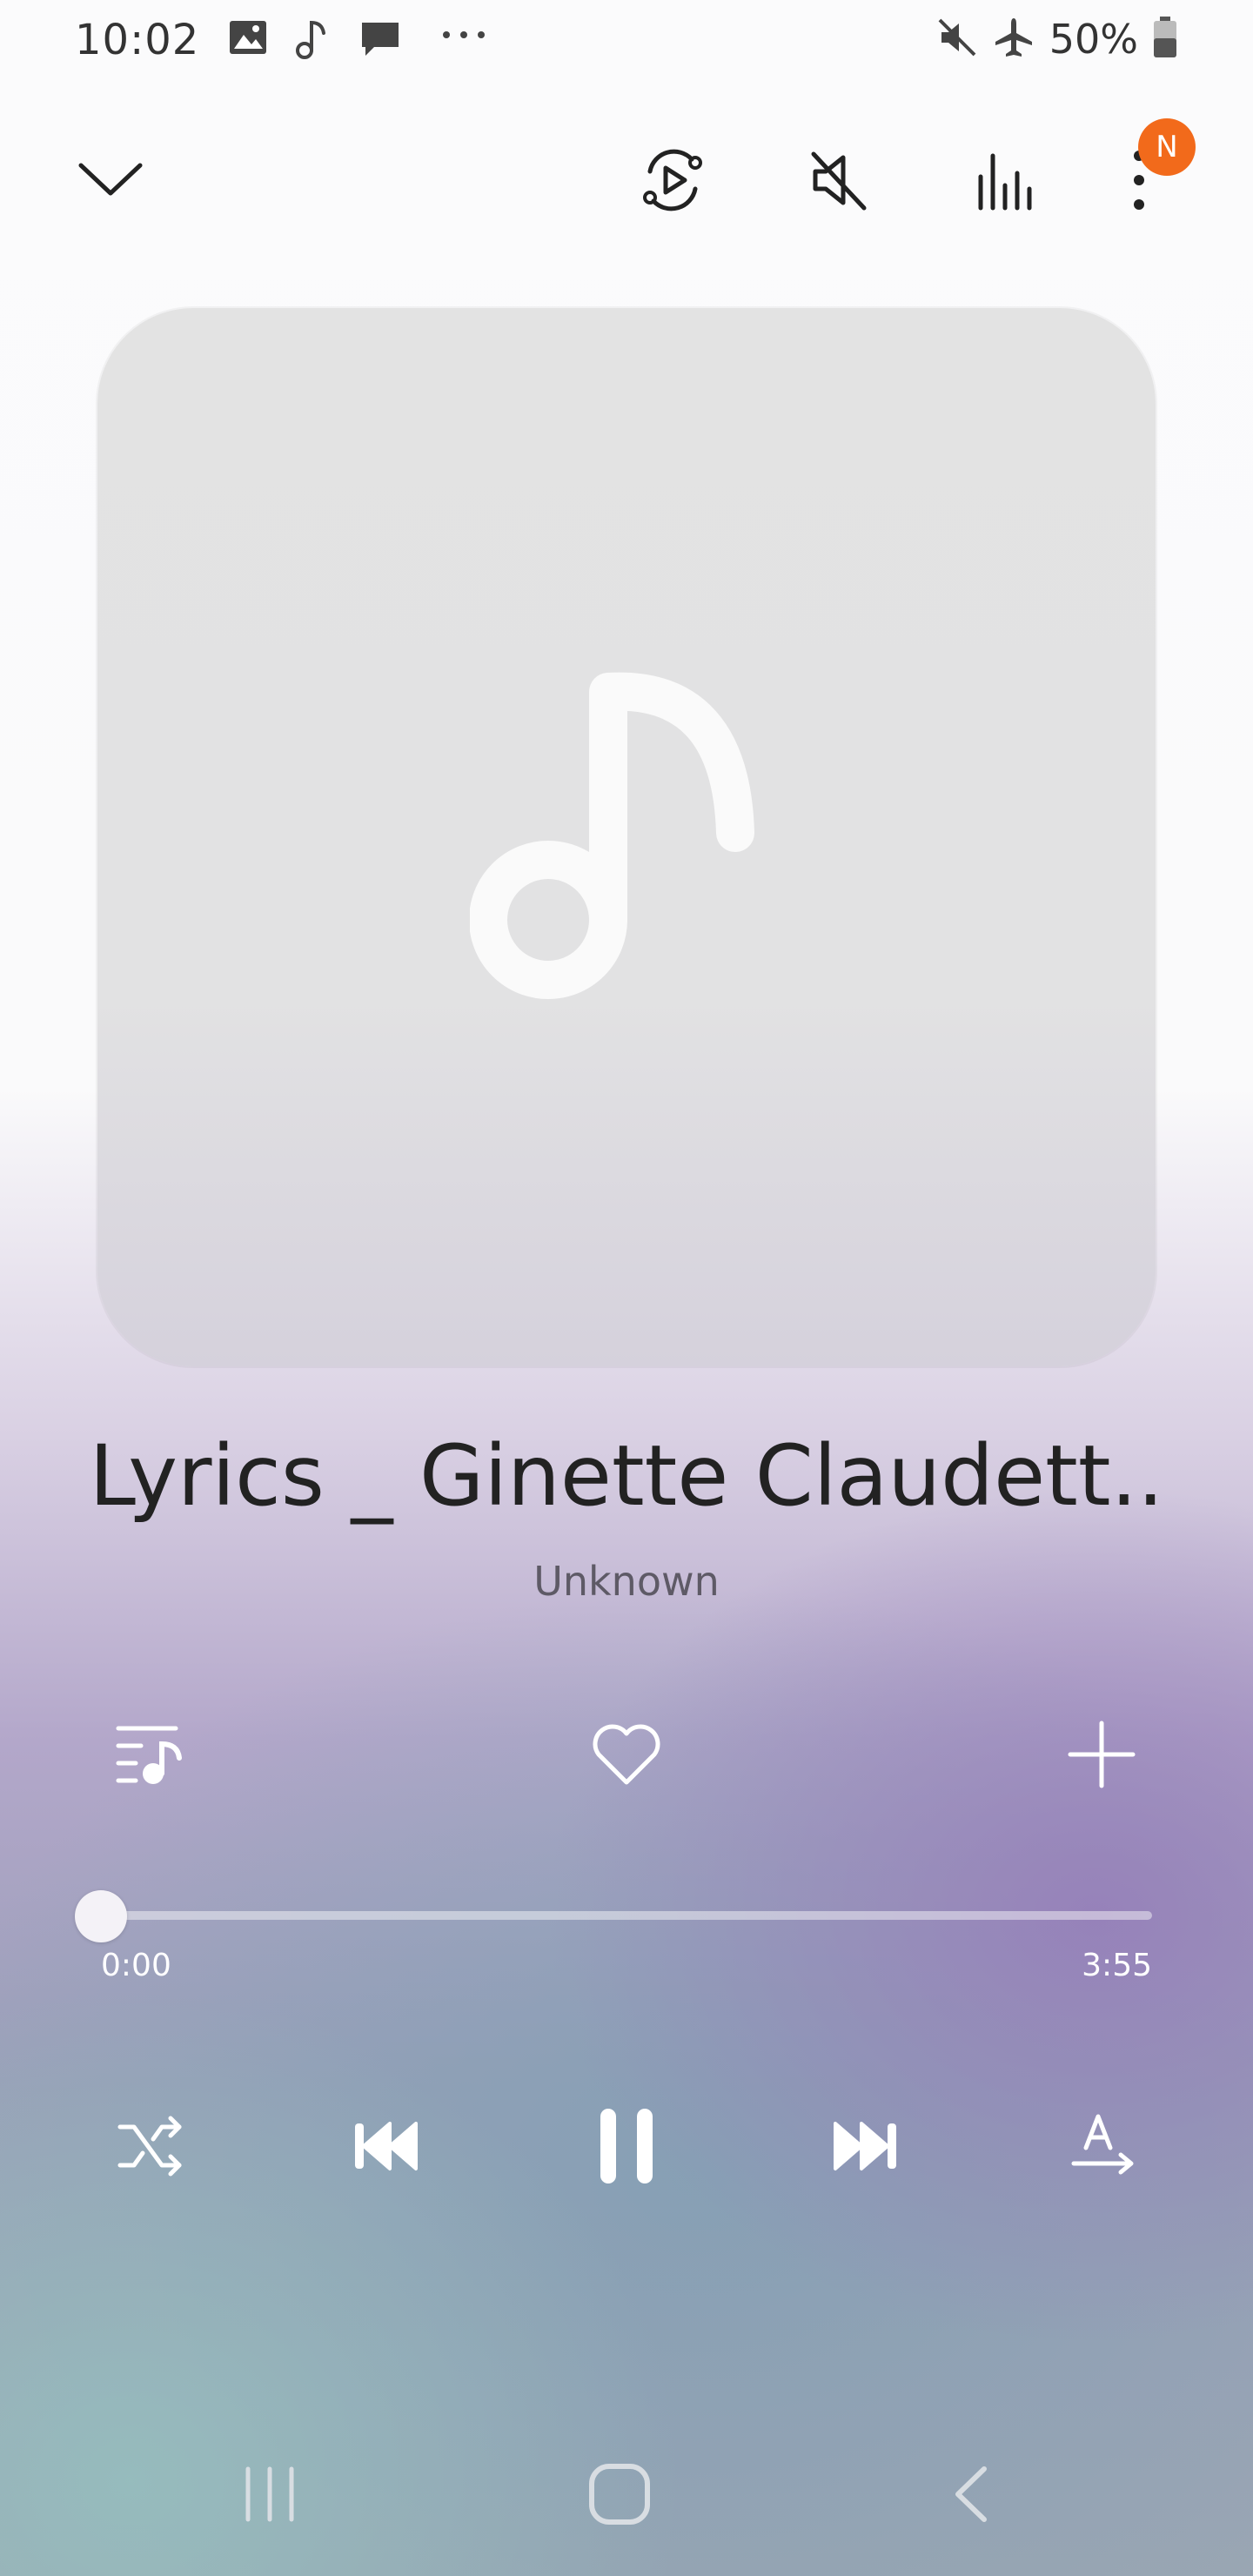 The image size is (1253, 2576). I want to click on recents-icon, so click(269, 2494).